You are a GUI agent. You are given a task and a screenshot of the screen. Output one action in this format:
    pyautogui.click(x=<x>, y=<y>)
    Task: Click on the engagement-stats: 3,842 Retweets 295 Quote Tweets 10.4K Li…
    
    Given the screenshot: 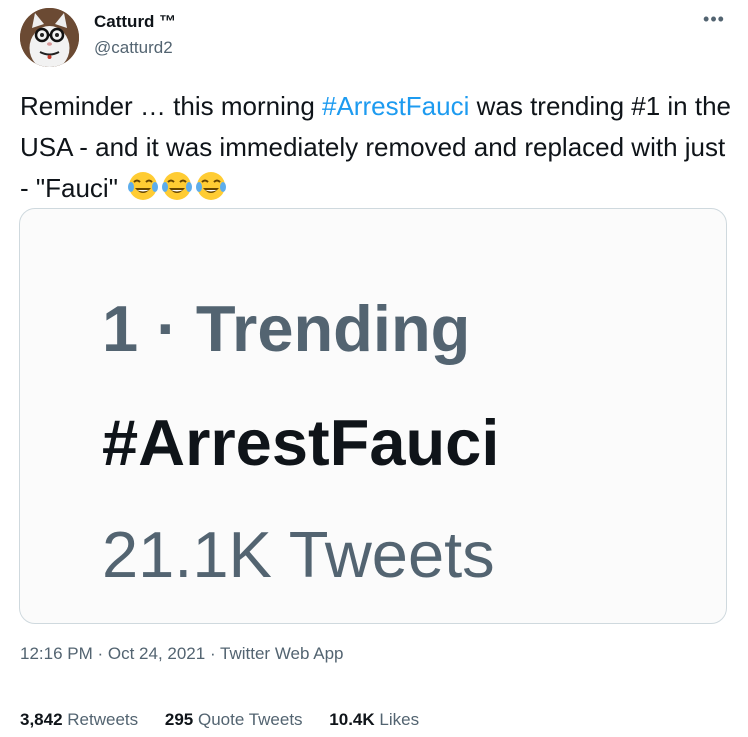 What is the action you would take?
    pyautogui.click(x=230, y=720)
    